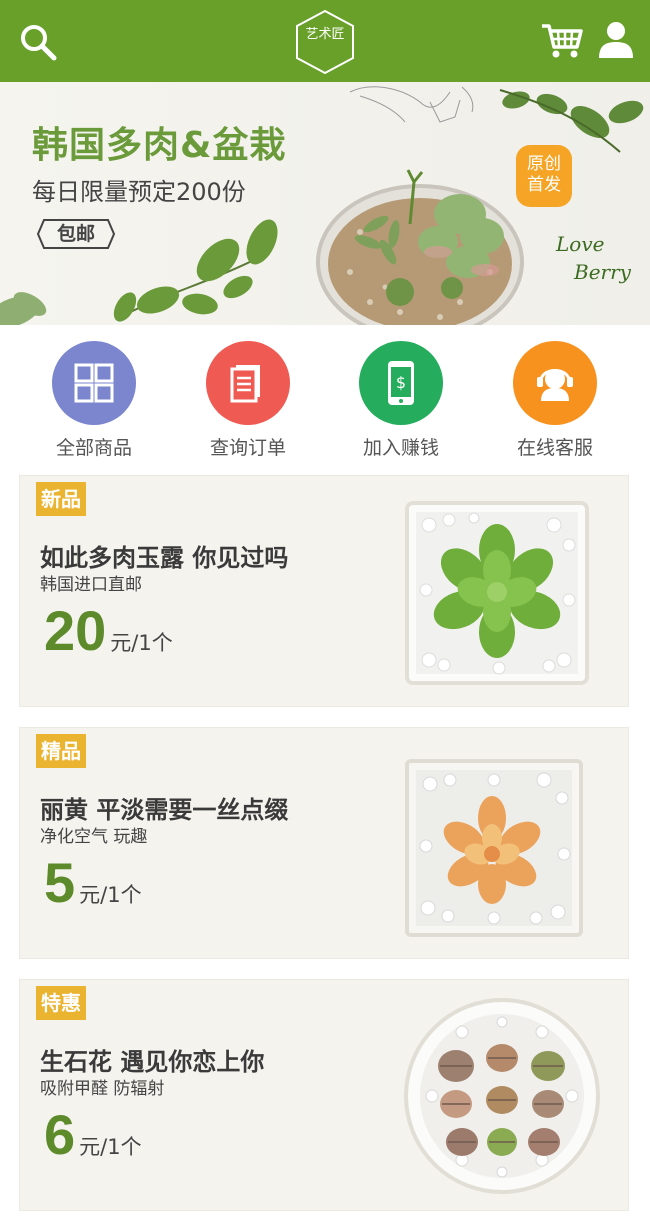 The width and height of the screenshot is (650, 1230). Describe the element at coordinates (497, 593) in the screenshot. I see `haworthia-image` at that location.